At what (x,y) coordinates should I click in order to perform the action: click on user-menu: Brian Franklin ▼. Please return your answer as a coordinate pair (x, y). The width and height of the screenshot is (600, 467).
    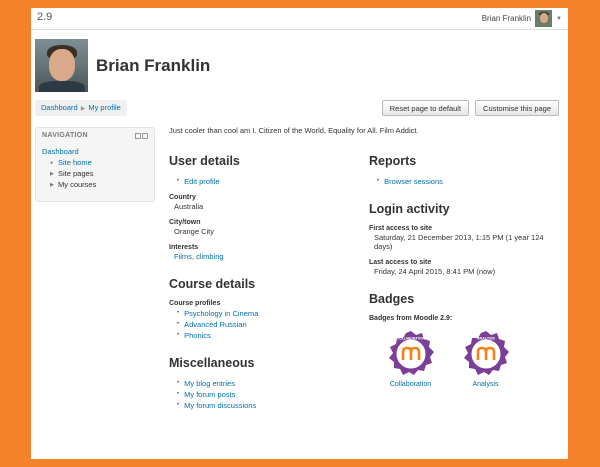
    Looking at the image, I should click on (522, 18).